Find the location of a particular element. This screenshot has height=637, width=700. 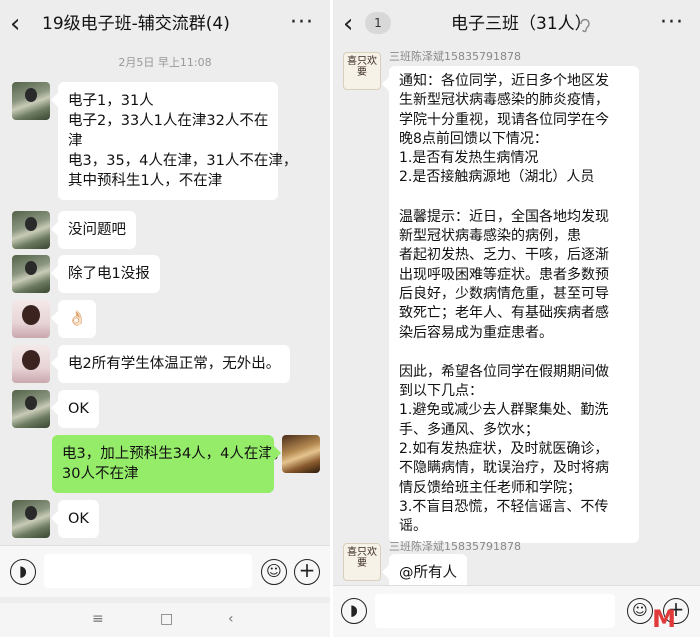

ok-hand-emoji: 👌🏻 is located at coordinates (77, 319).